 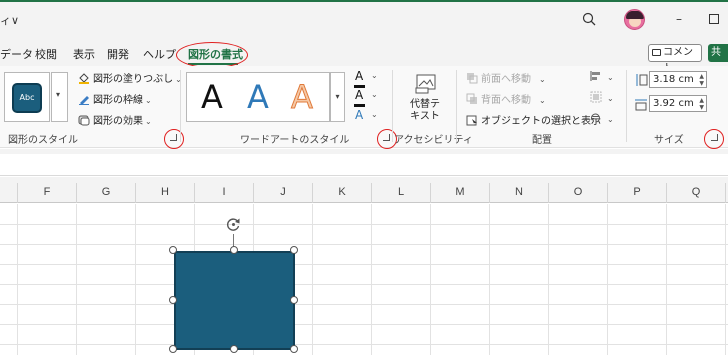 What do you see at coordinates (635, 15) in the screenshot?
I see `avatar-hair` at bounding box center [635, 15].